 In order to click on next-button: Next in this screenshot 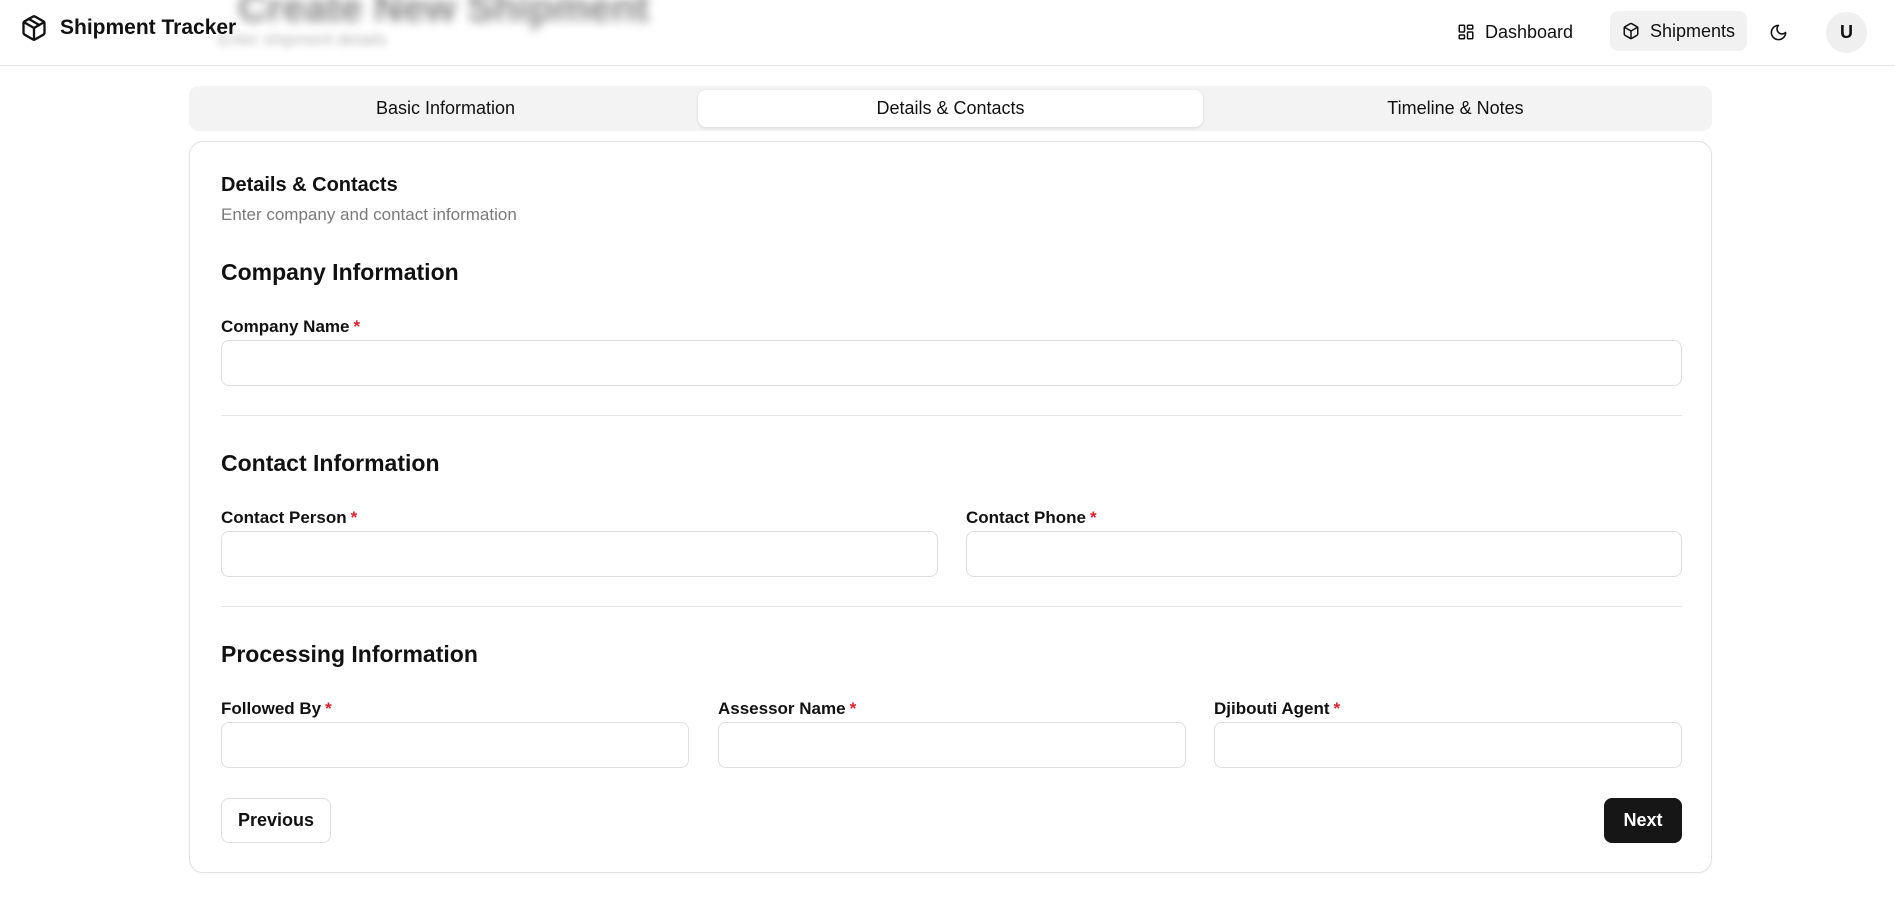, I will do `click(1643, 820)`.